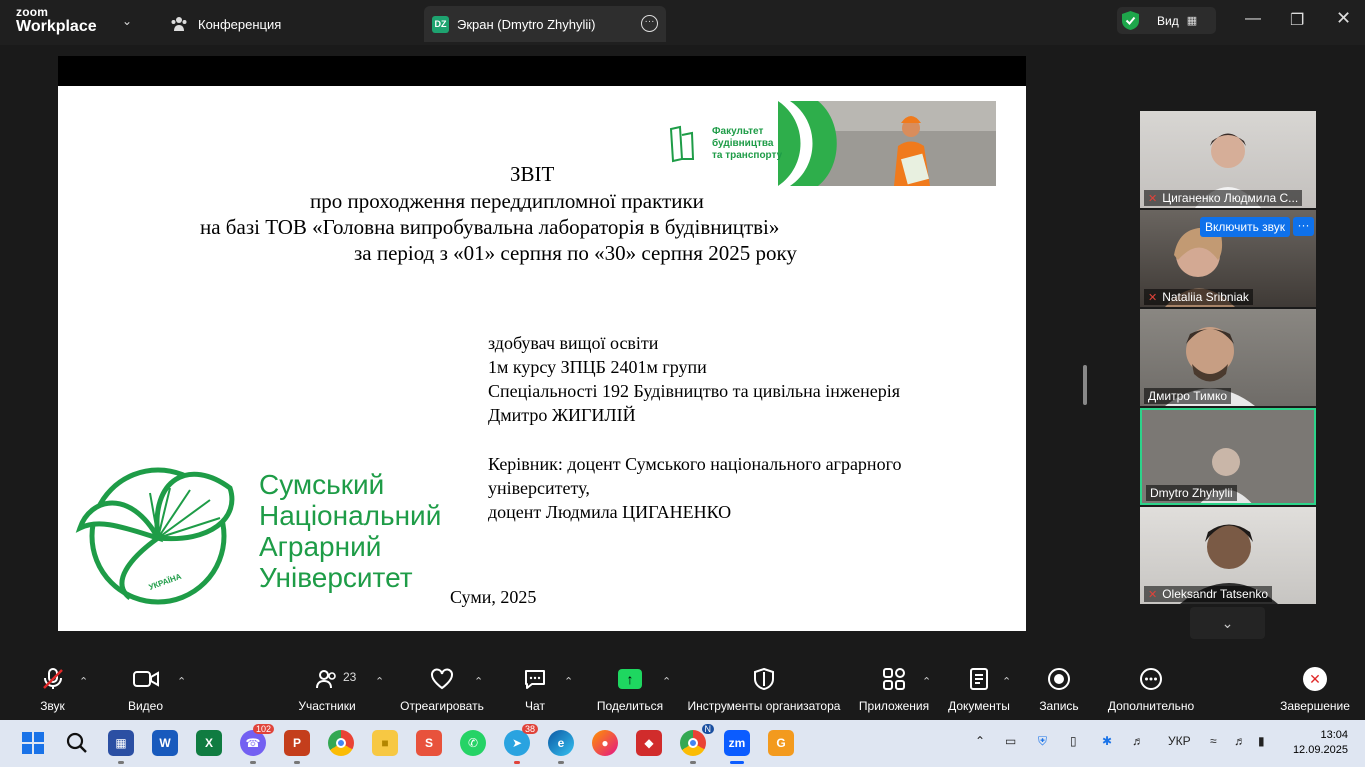 This screenshot has height=767, width=1365. What do you see at coordinates (1240, 741) in the screenshot?
I see `volume-icon: ♬` at bounding box center [1240, 741].